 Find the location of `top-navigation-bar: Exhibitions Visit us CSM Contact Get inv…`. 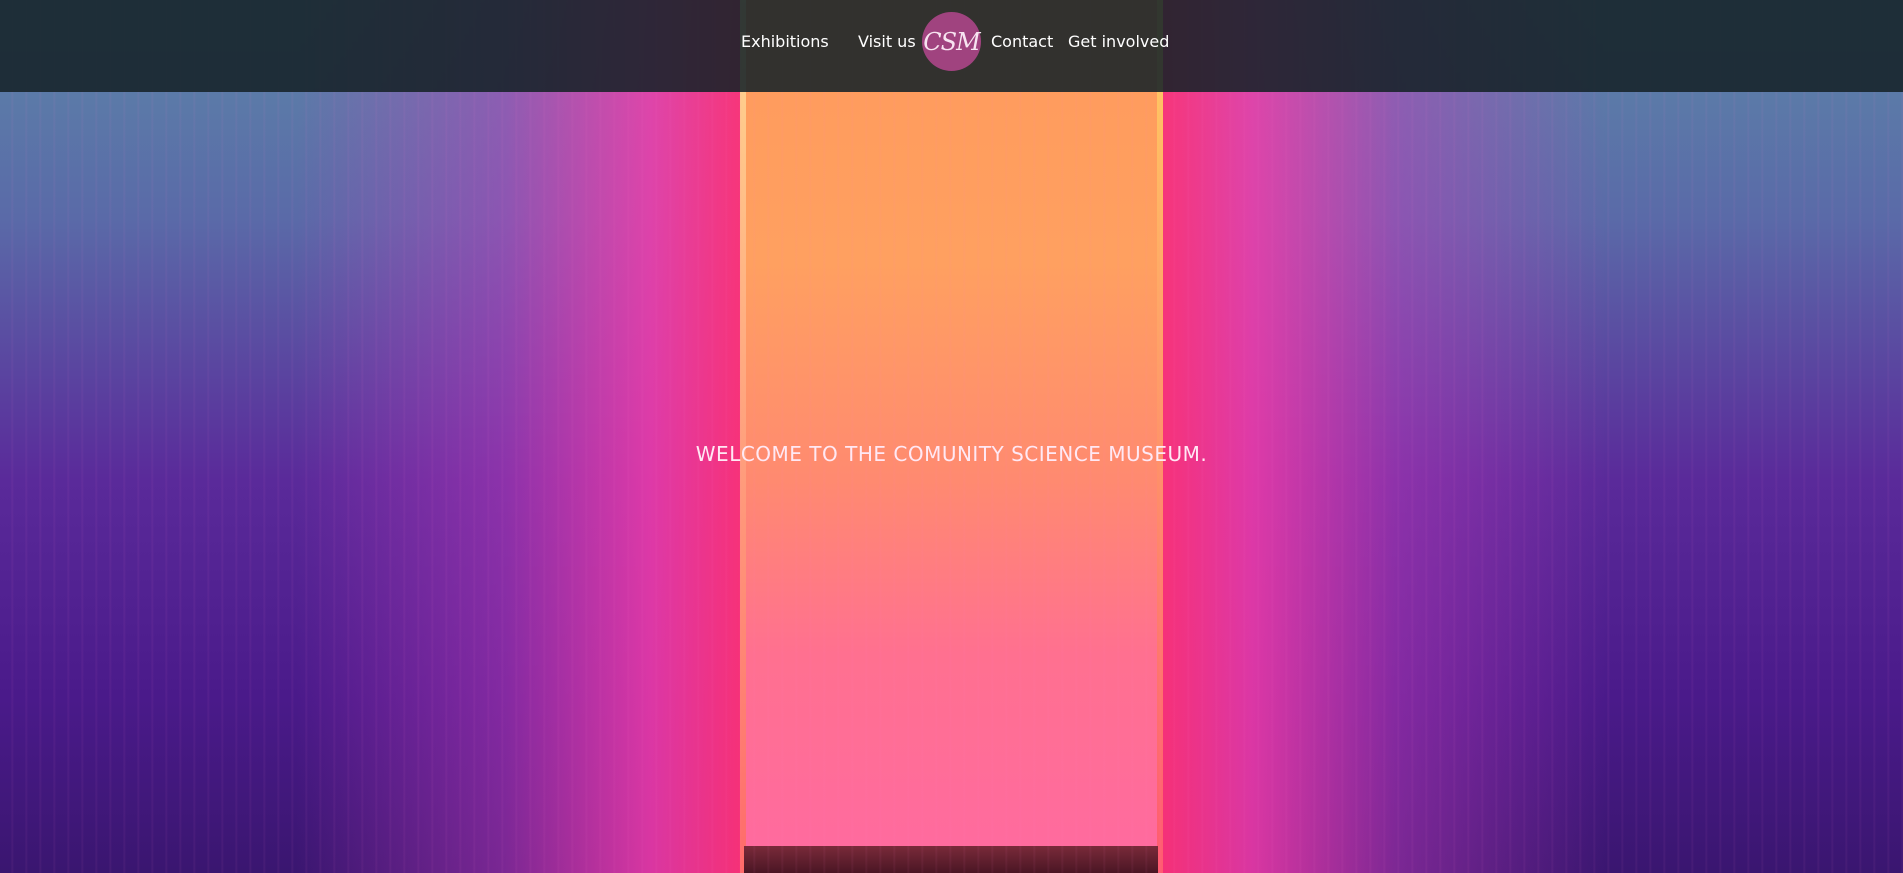

top-navigation-bar: Exhibitions Visit us CSM Contact Get inv… is located at coordinates (951, 46).